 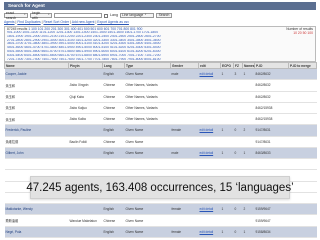 I want to click on reset-sort-link: Reset Sort Order, so click(x=56, y=22).